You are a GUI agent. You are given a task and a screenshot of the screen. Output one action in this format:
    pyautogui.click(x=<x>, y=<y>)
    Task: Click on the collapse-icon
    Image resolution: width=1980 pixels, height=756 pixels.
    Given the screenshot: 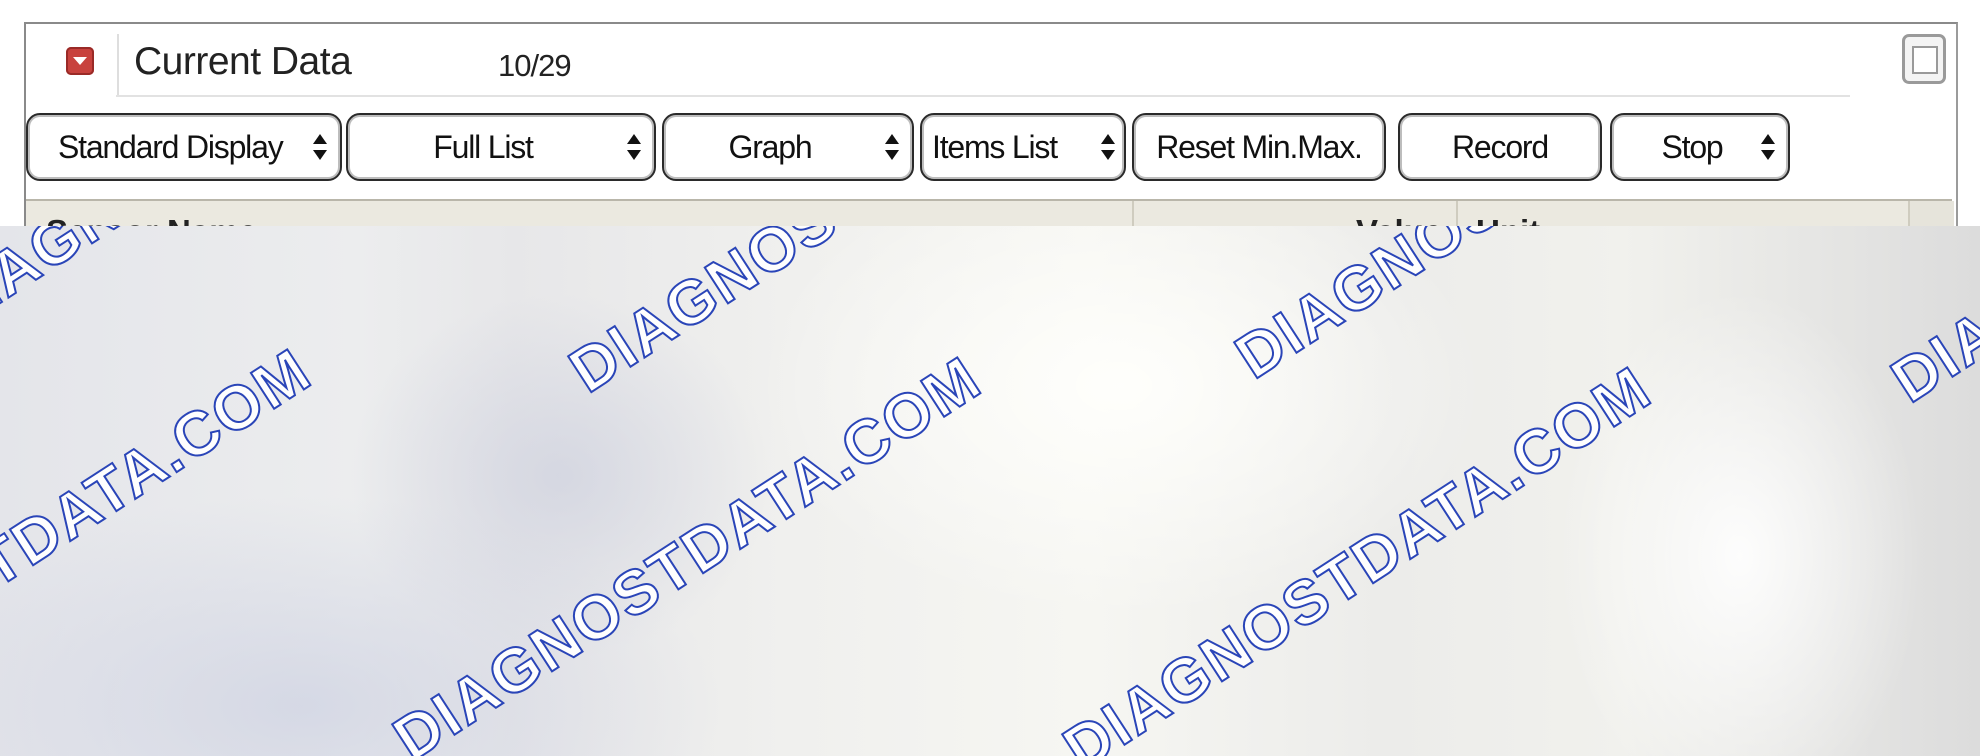 What is the action you would take?
    pyautogui.click(x=80, y=61)
    